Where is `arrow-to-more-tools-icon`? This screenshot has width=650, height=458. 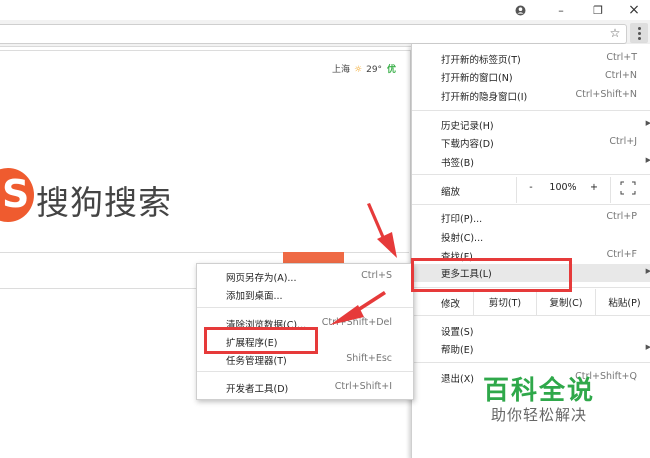
arrow-to-more-tools-icon is located at coordinates (382, 230).